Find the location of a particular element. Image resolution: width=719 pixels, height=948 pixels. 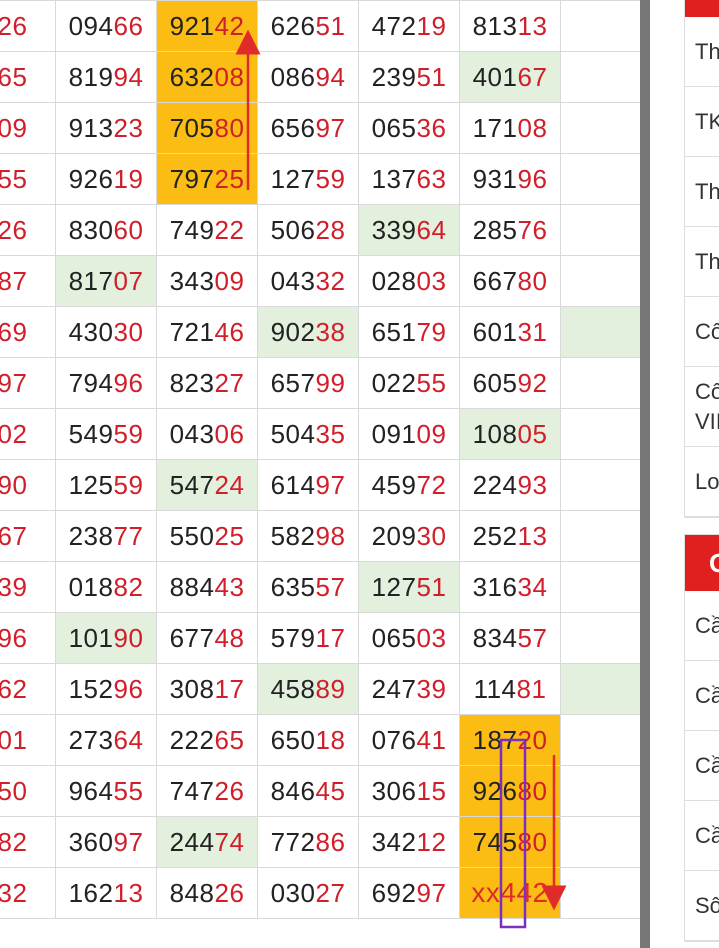

cell-number: 82327 is located at coordinates (207, 383).